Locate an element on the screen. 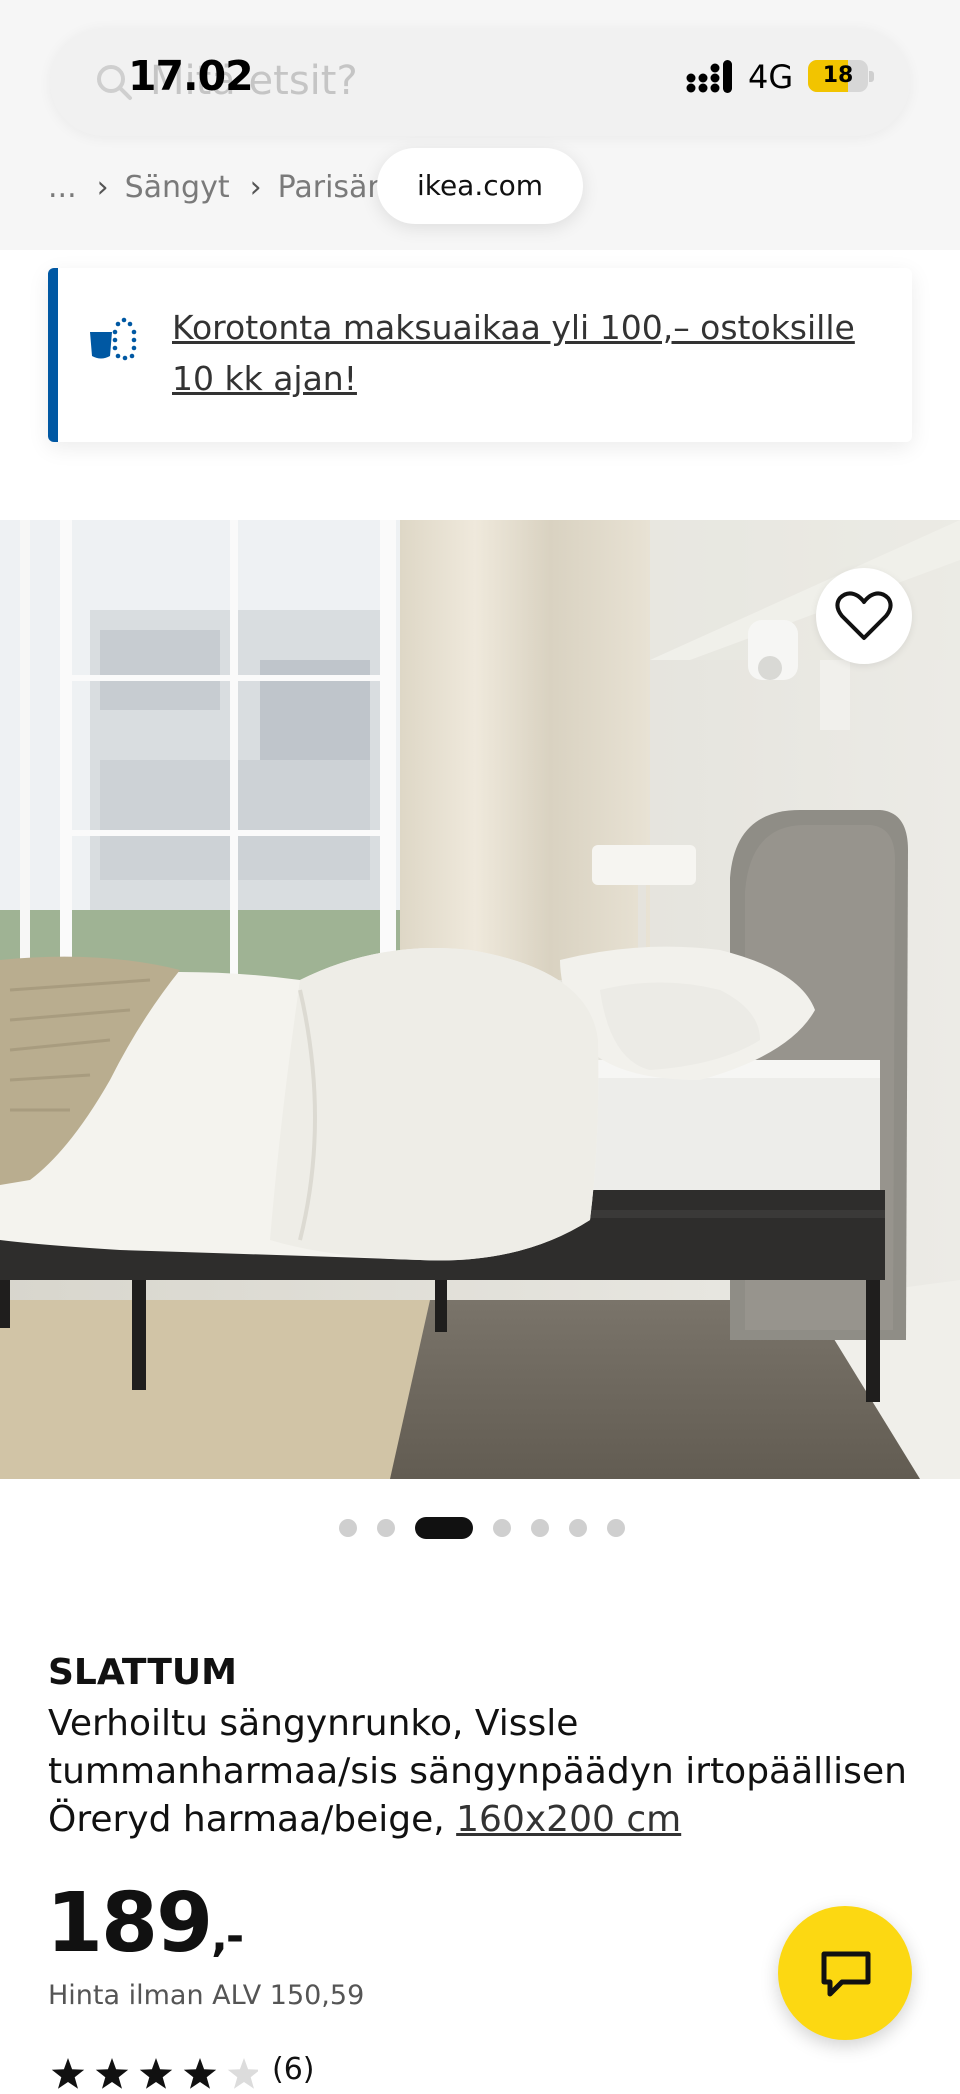  star-empty-icon is located at coordinates (242, 2073).